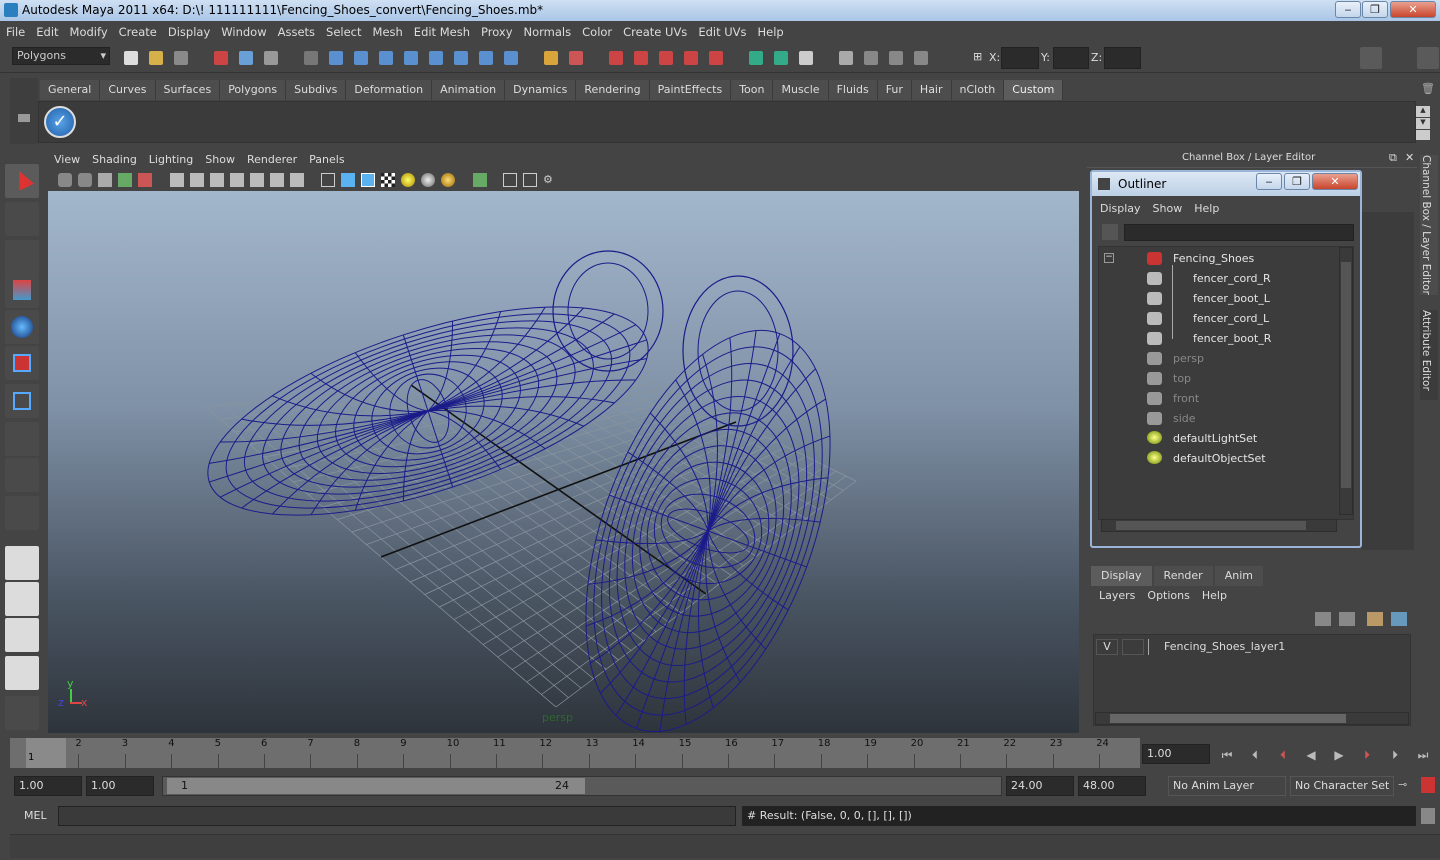  Describe the element at coordinates (22, 291) in the screenshot. I see `move-tool-icon` at that location.